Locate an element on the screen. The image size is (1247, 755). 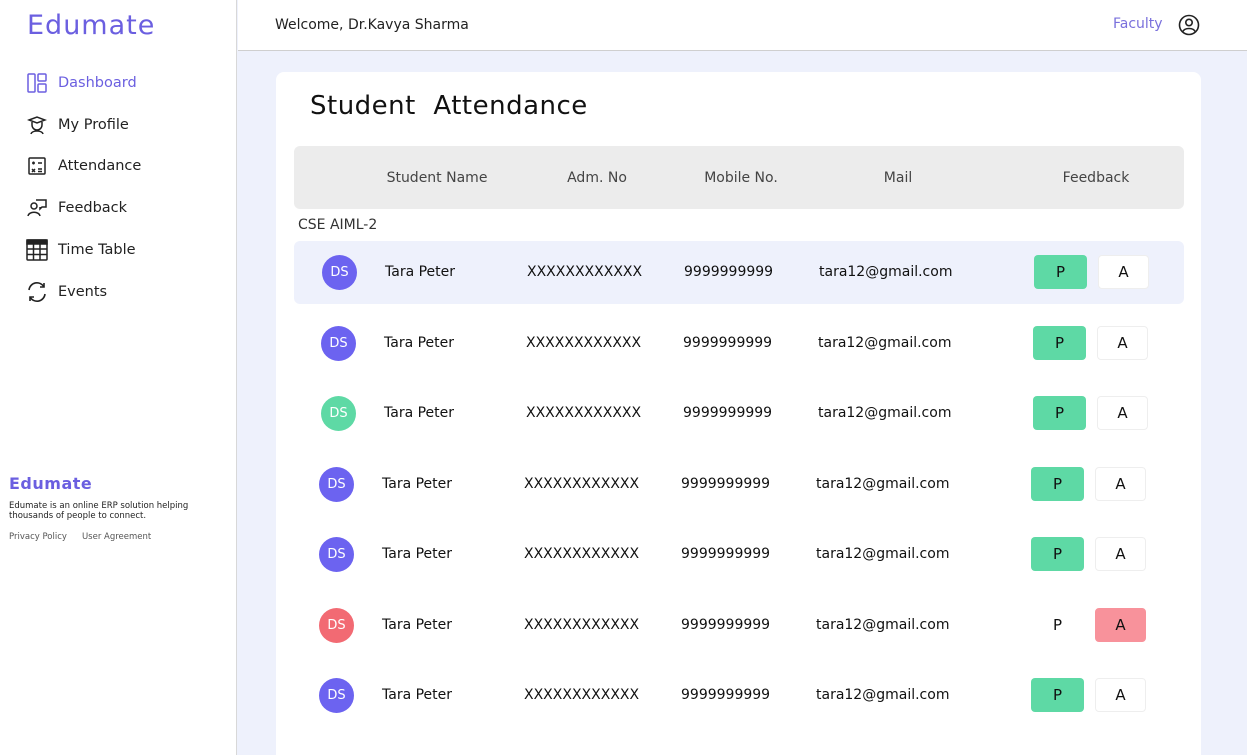
sidebar-item-label: Dashboard is located at coordinates (97, 83).